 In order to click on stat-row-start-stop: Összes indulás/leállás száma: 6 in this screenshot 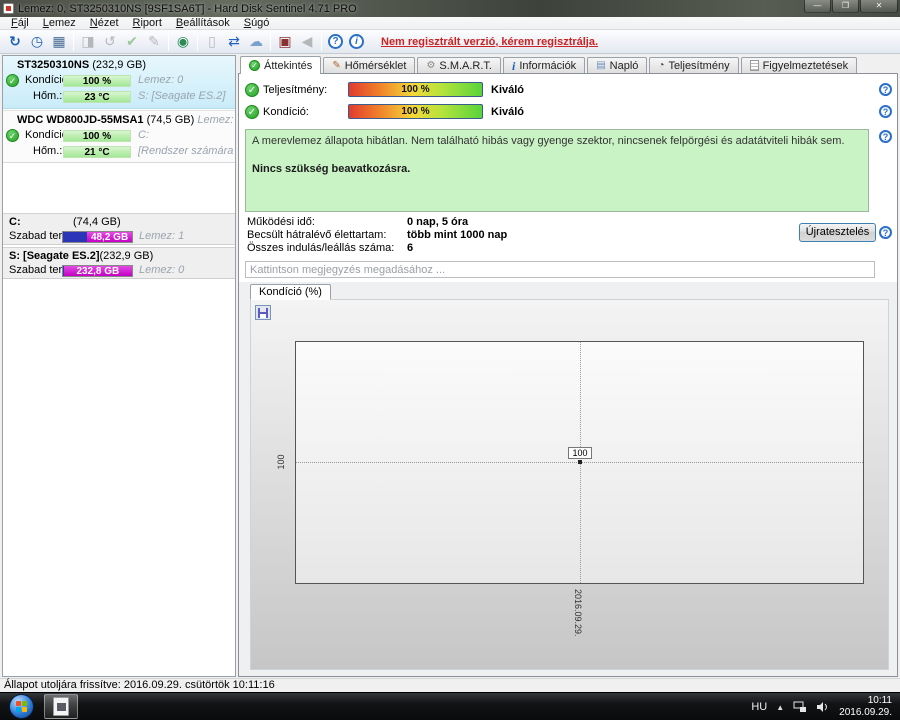, I will do `click(377, 248)`.